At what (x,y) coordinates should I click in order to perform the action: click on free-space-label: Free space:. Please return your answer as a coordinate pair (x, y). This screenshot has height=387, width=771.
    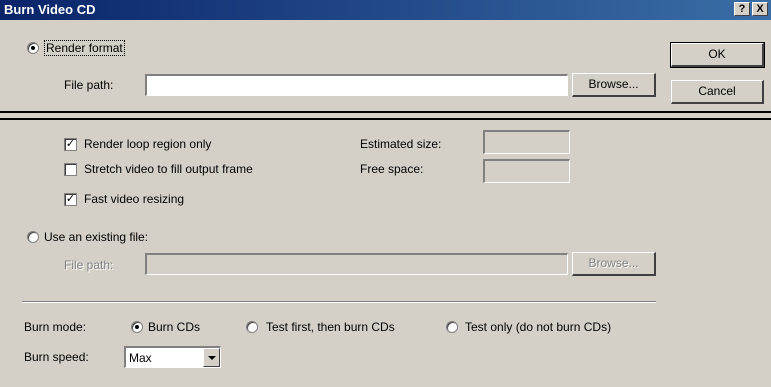
    Looking at the image, I should click on (392, 169).